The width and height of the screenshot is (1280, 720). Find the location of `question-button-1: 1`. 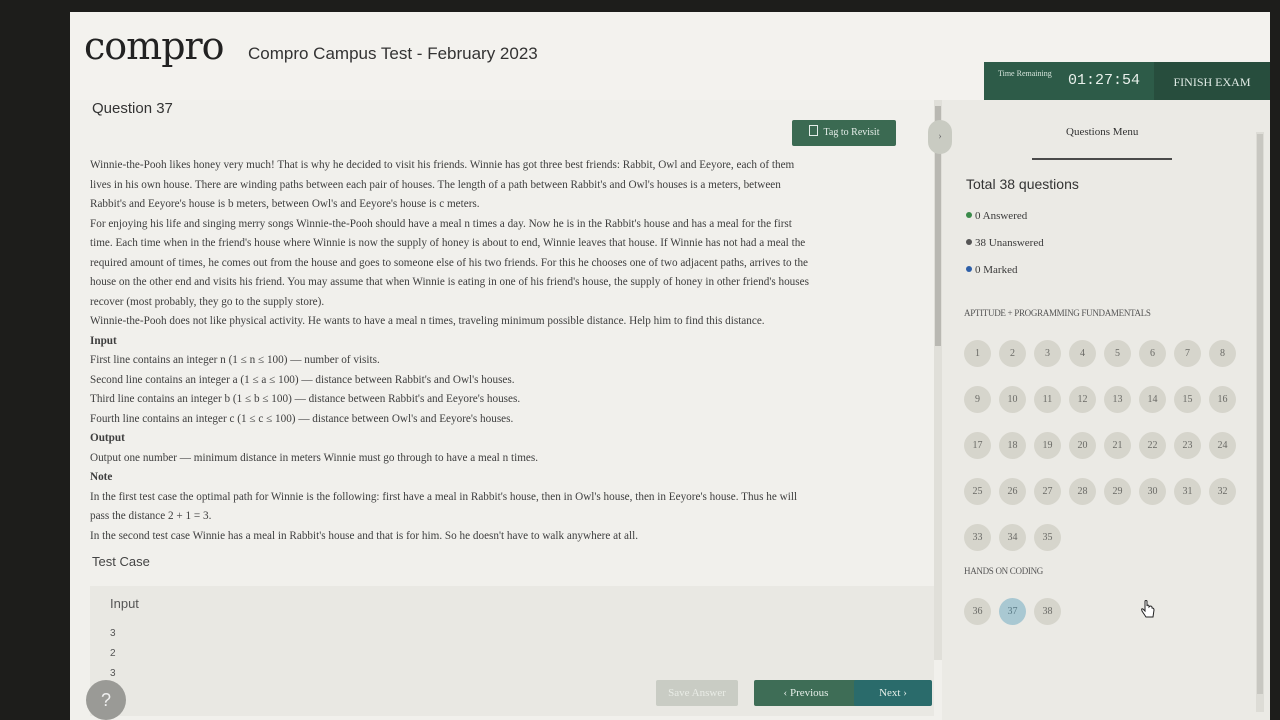

question-button-1: 1 is located at coordinates (977, 353).